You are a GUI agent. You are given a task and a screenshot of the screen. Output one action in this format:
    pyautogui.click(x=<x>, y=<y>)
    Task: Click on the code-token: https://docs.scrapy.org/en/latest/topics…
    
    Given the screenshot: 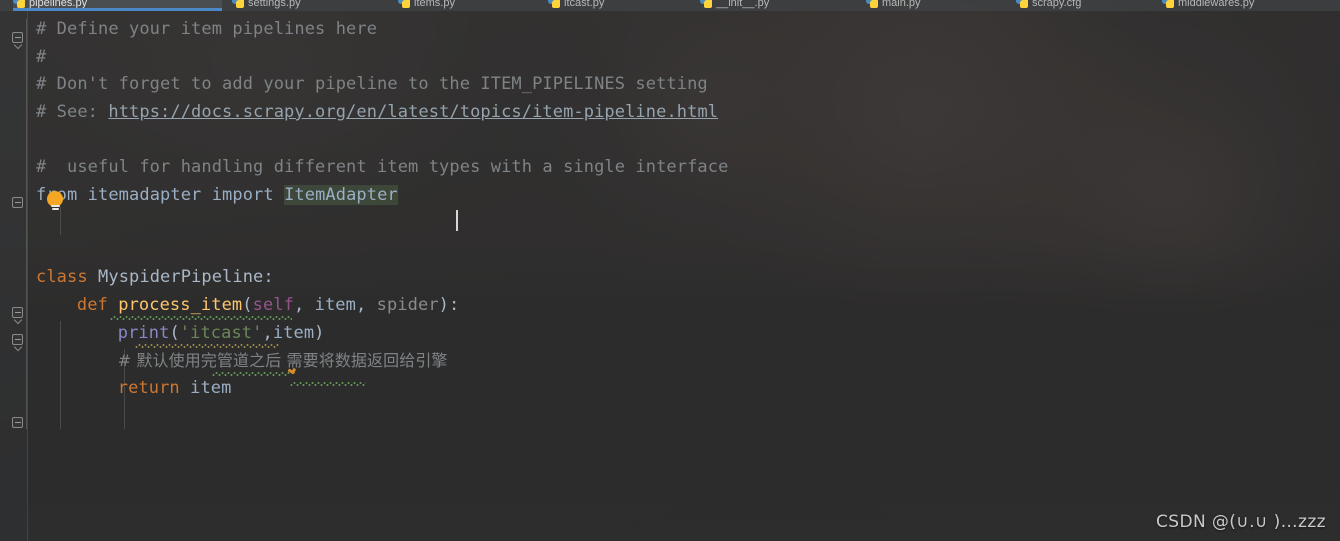 What is the action you would take?
    pyautogui.click(x=413, y=112)
    